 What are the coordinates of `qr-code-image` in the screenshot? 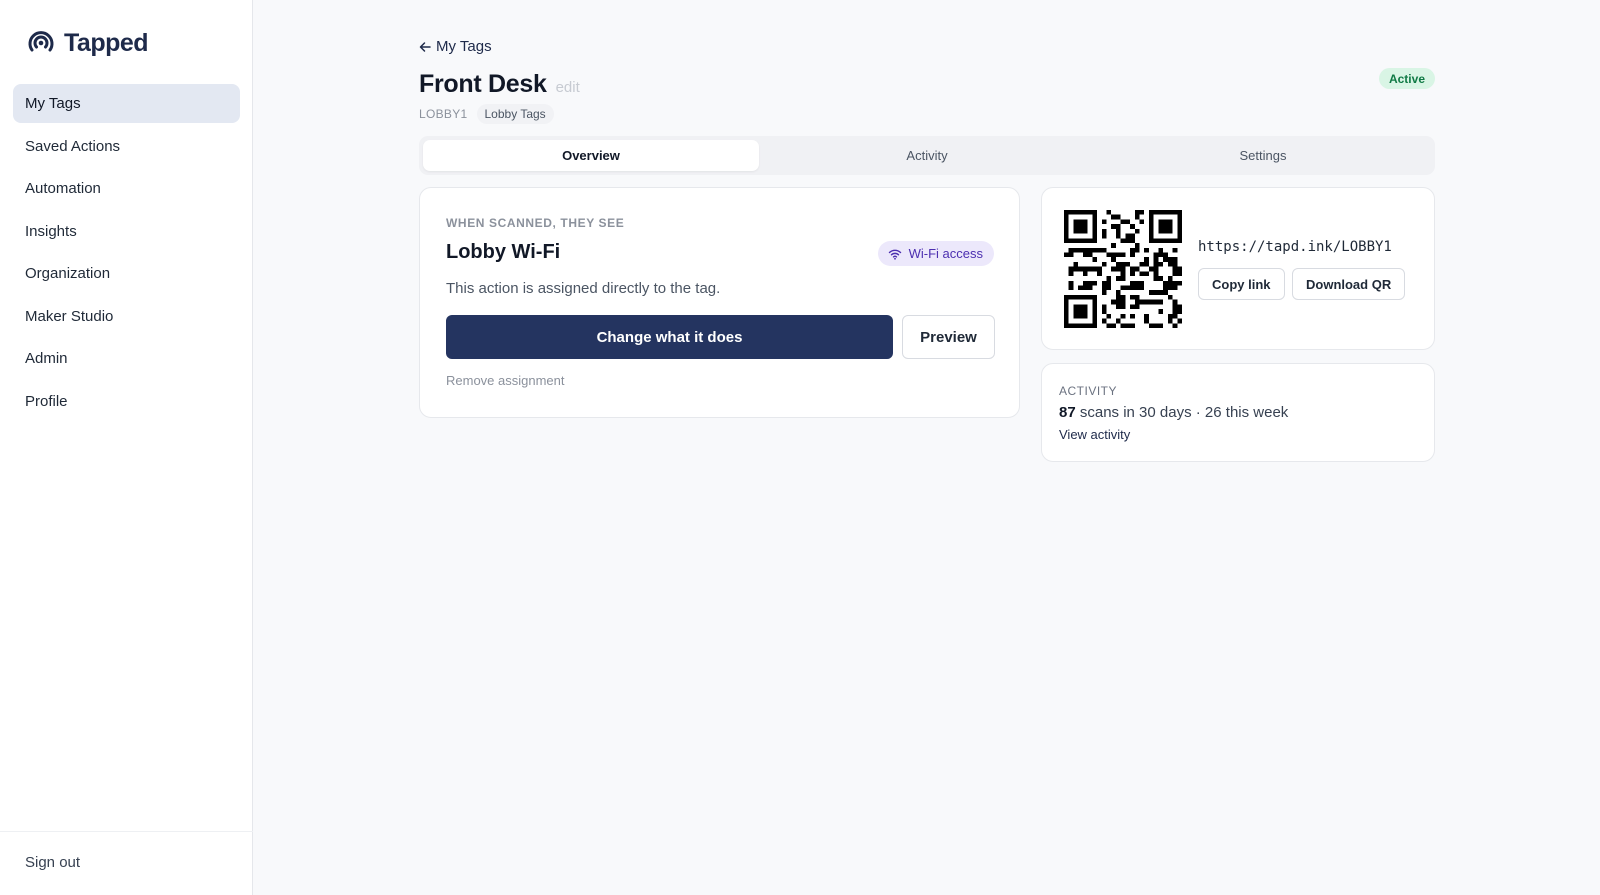 It's located at (1123, 269).